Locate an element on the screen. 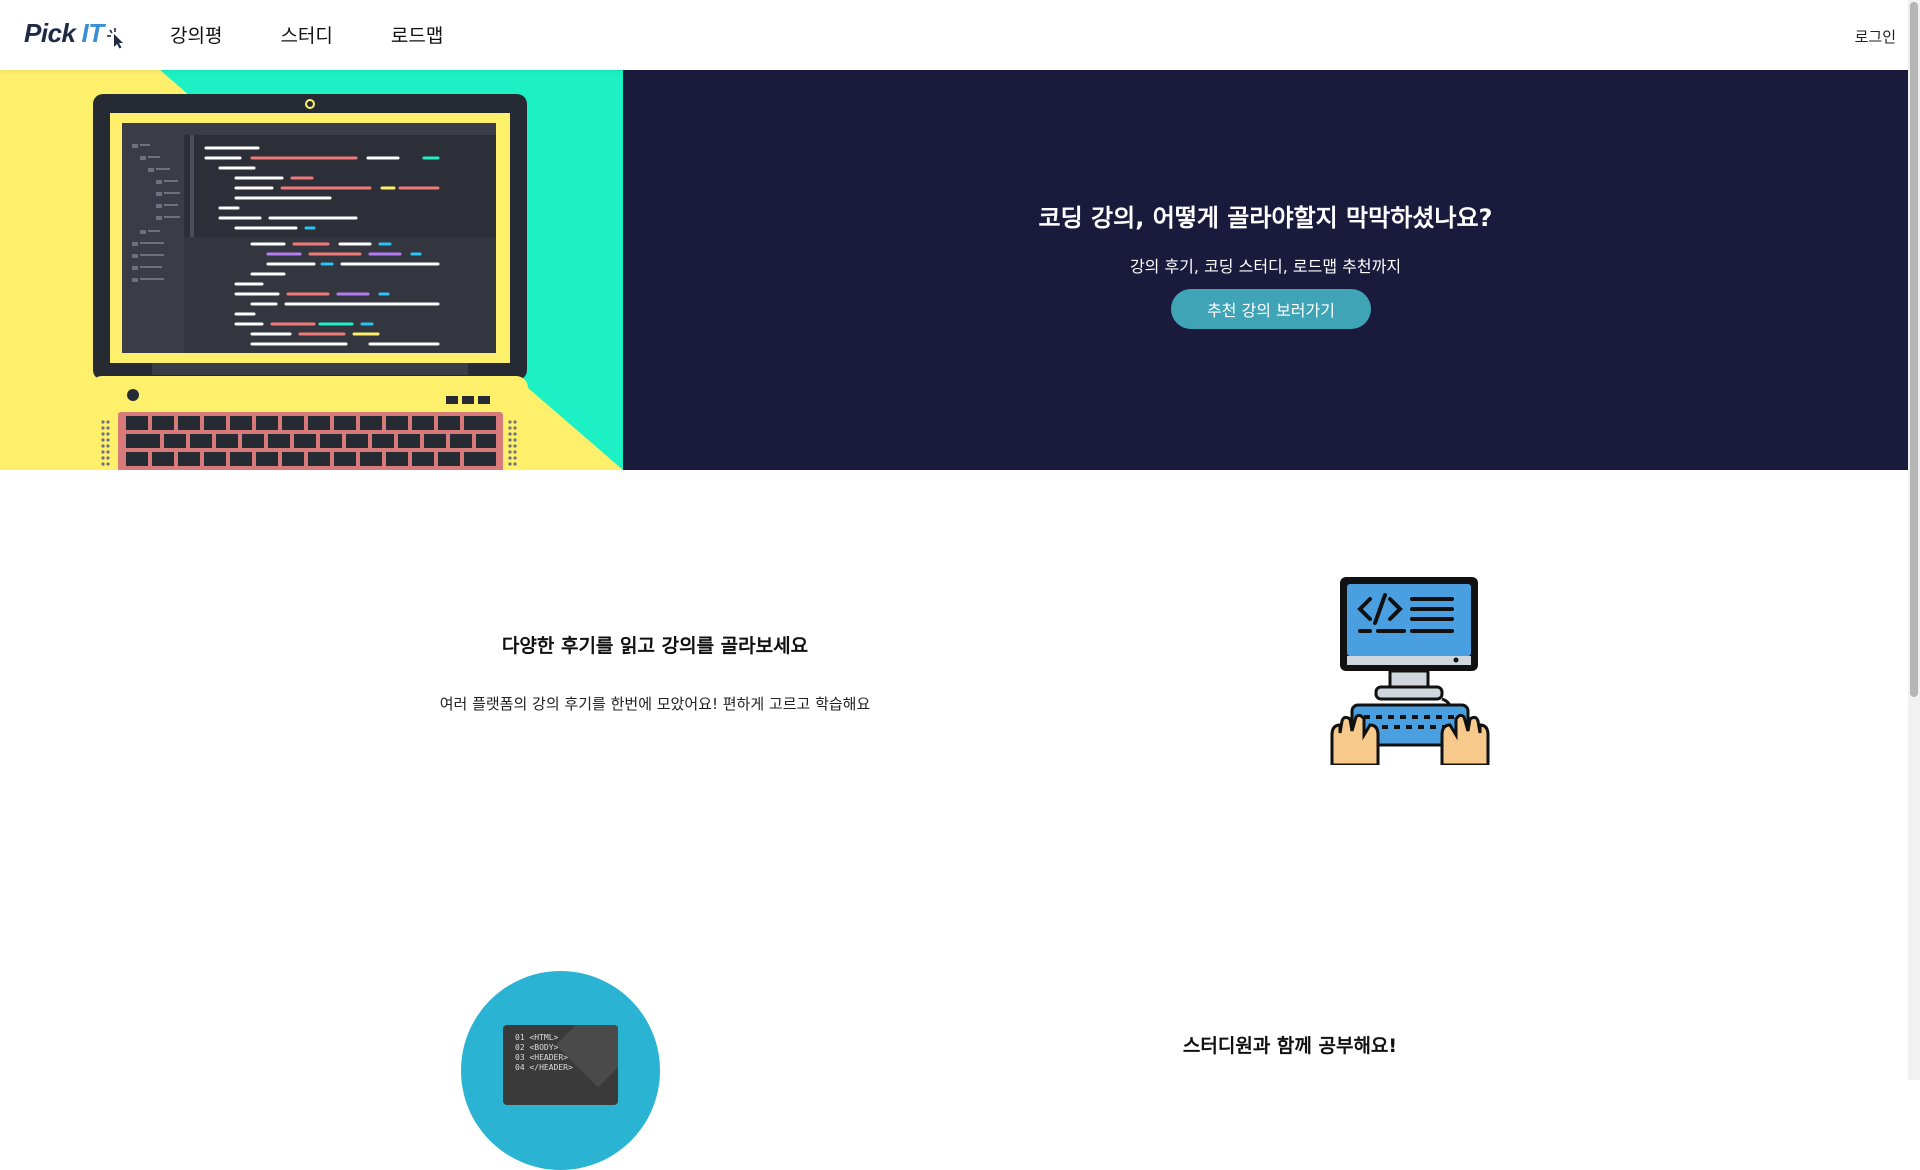  code-line: 01 <HTML> is located at coordinates (537, 1037).